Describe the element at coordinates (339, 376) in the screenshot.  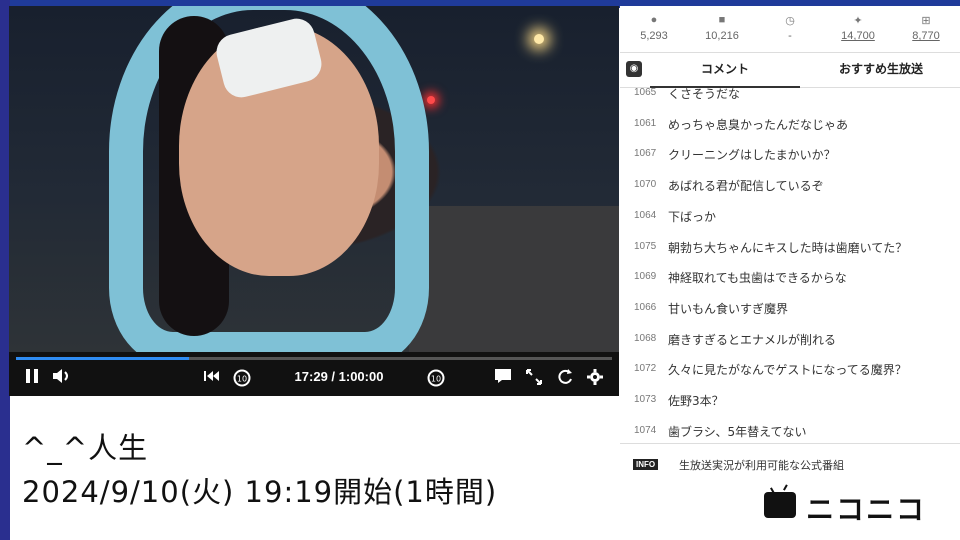
I see `time-display: 17:29 / 1:00:00` at that location.